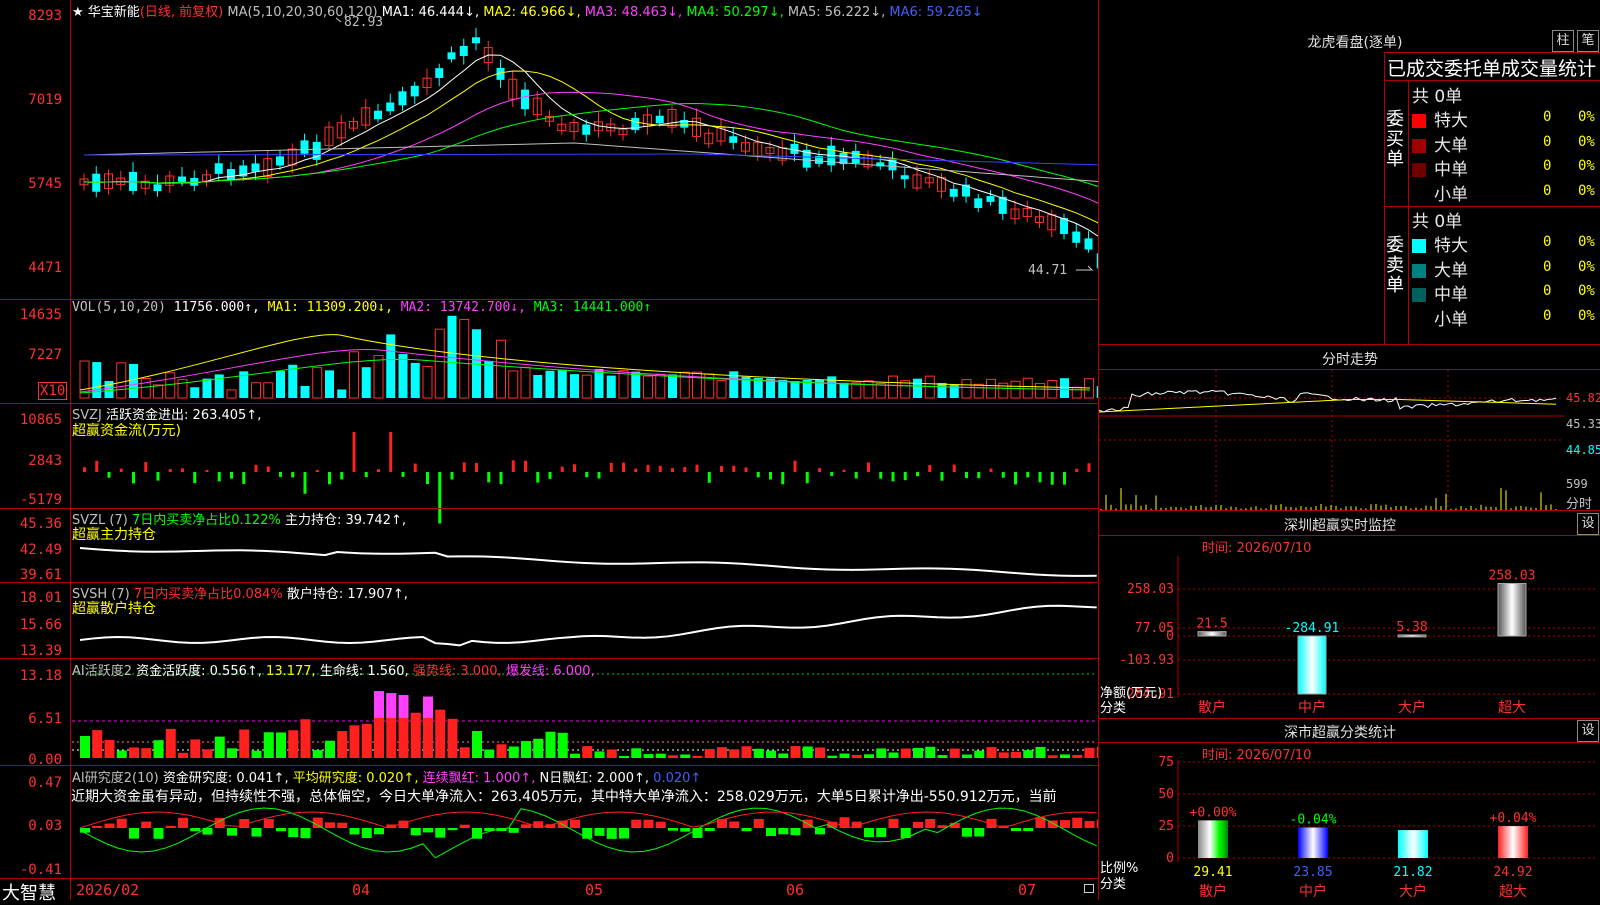  What do you see at coordinates (102, 671) in the screenshot?
I see `ai1-title: AI活跃度2` at bounding box center [102, 671].